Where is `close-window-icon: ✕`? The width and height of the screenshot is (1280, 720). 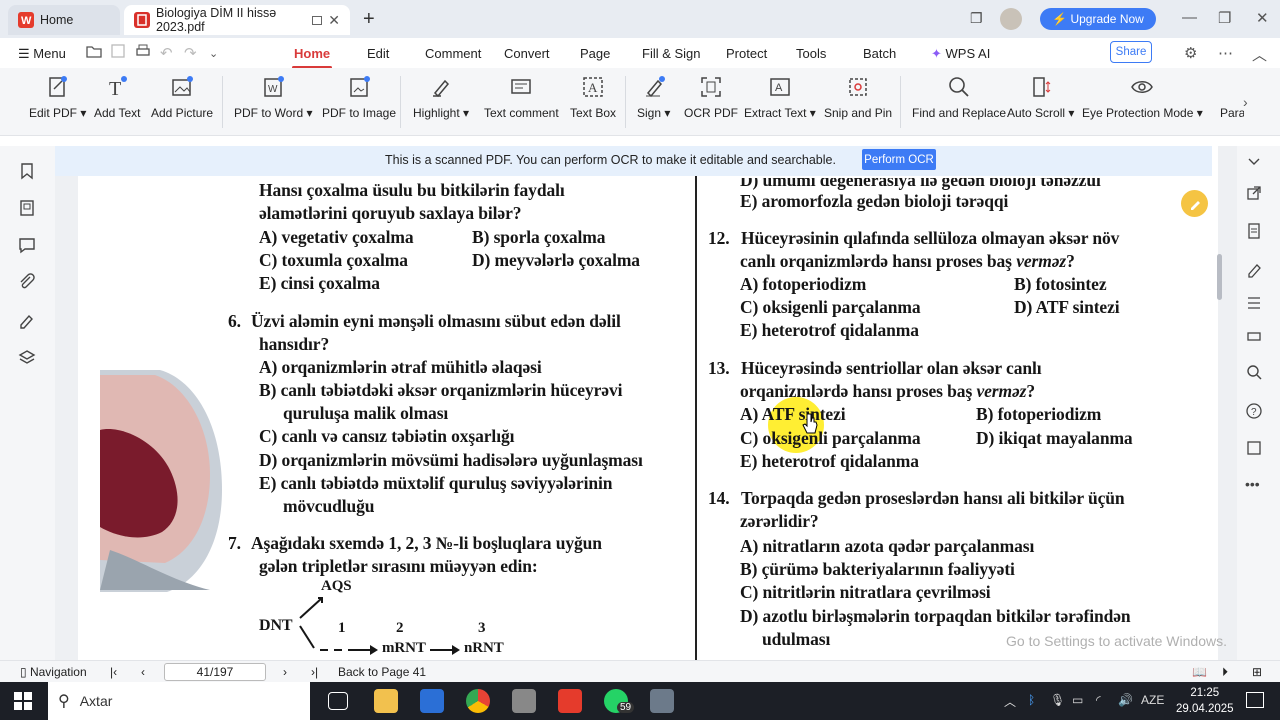 close-window-icon: ✕ is located at coordinates (1262, 18).